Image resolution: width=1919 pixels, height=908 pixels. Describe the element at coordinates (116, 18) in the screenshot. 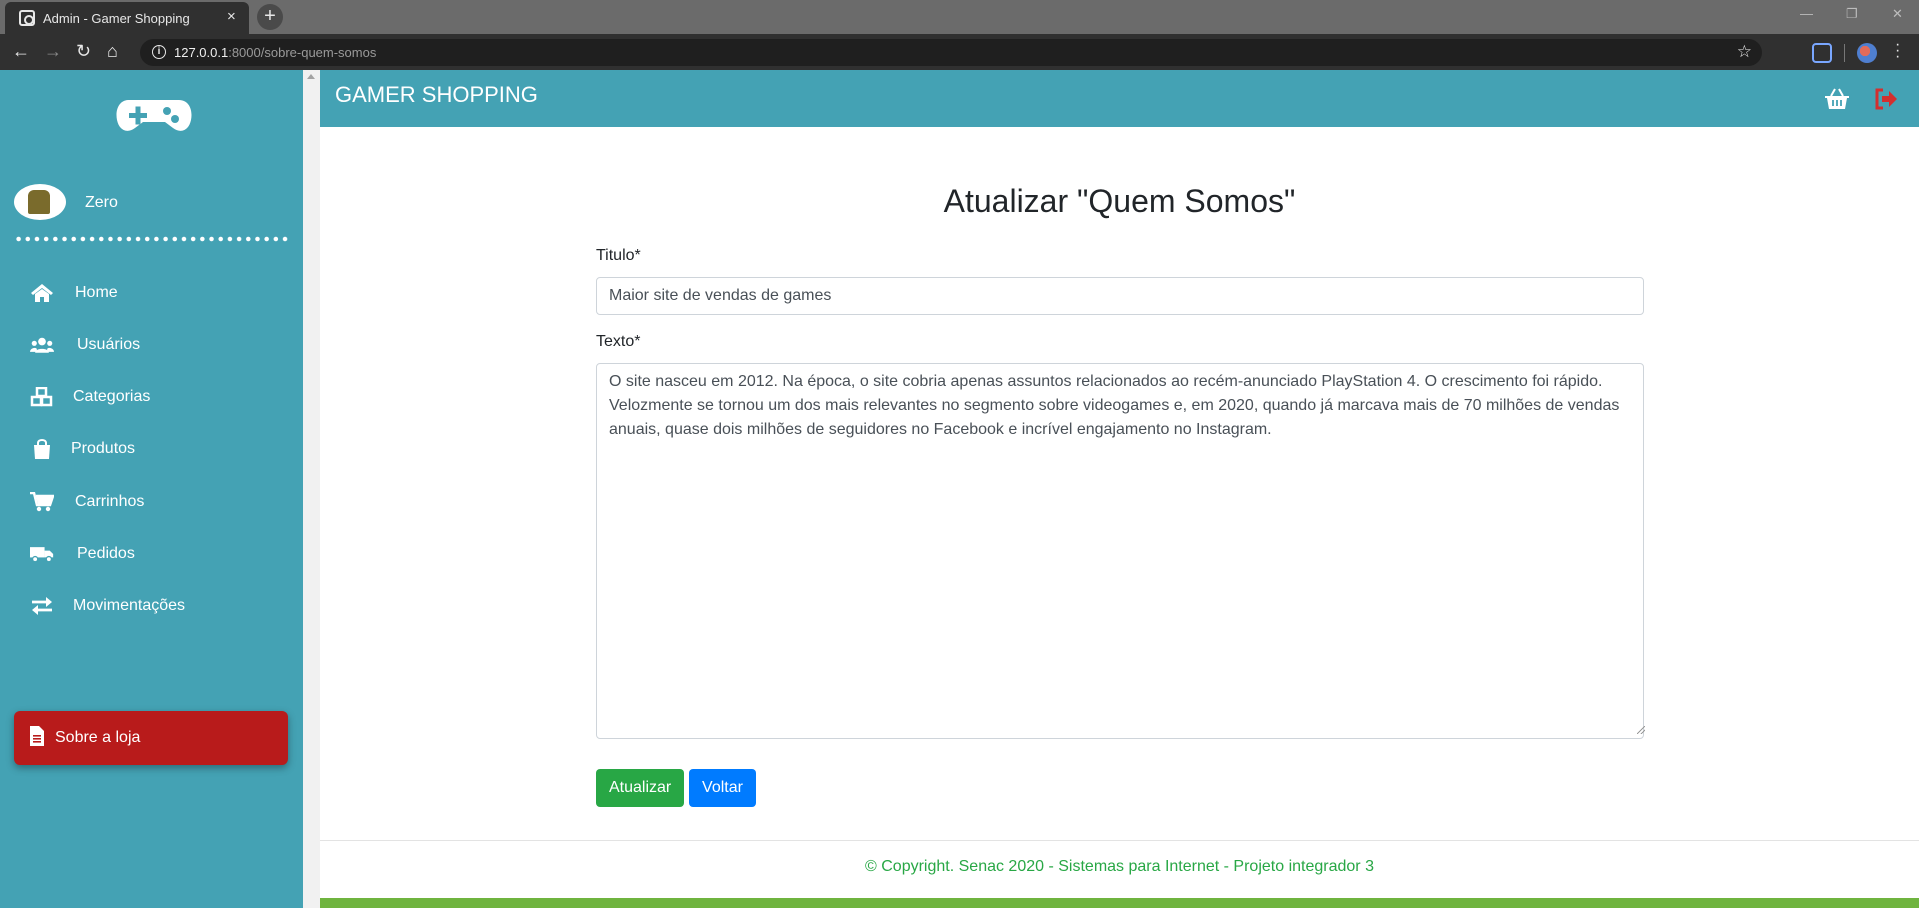

I see `browser-tab-title: Admin - Gamer Shopping` at that location.